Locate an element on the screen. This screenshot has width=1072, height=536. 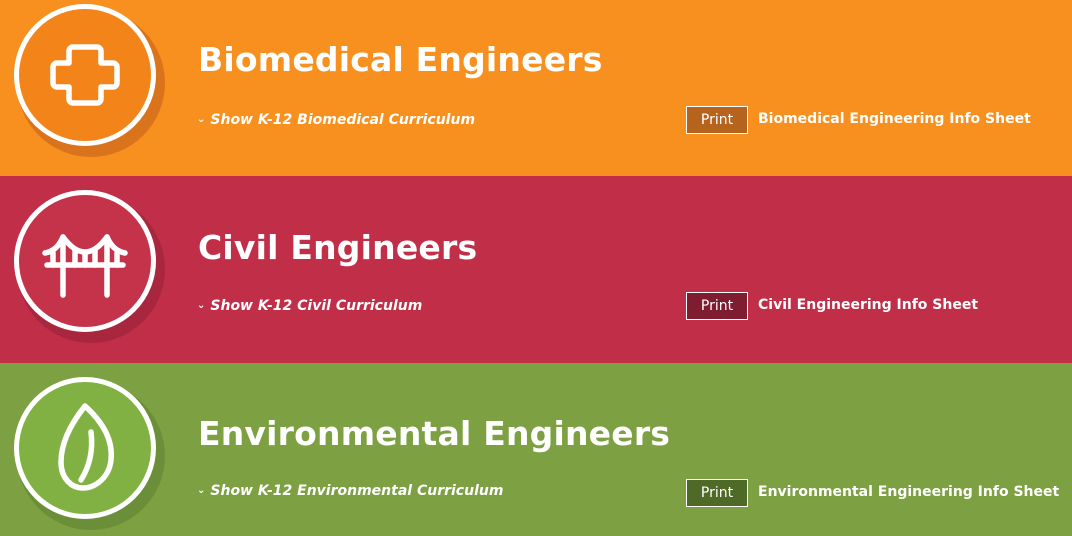
section-title: Civil Engineers is located at coordinates (338, 247).